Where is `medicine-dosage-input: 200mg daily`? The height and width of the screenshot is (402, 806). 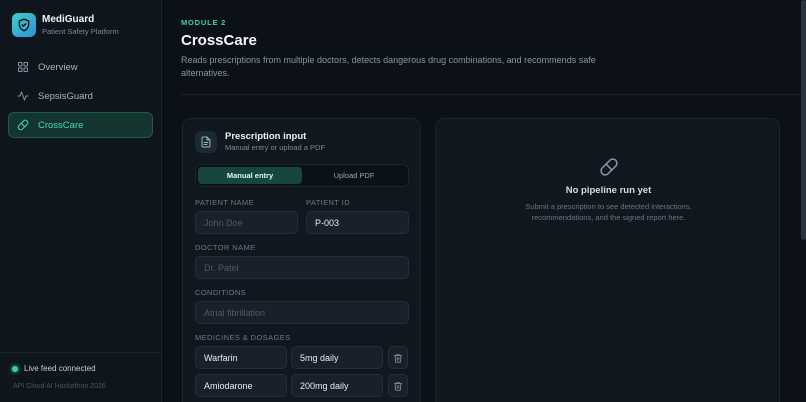
medicine-dosage-input: 200mg daily is located at coordinates (337, 385).